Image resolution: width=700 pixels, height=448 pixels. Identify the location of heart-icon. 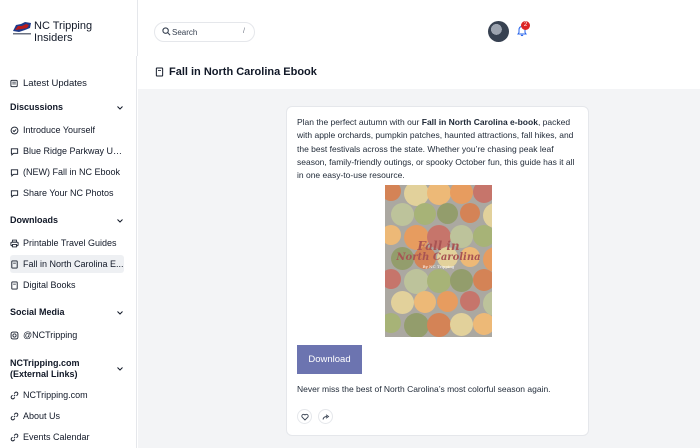
(305, 417).